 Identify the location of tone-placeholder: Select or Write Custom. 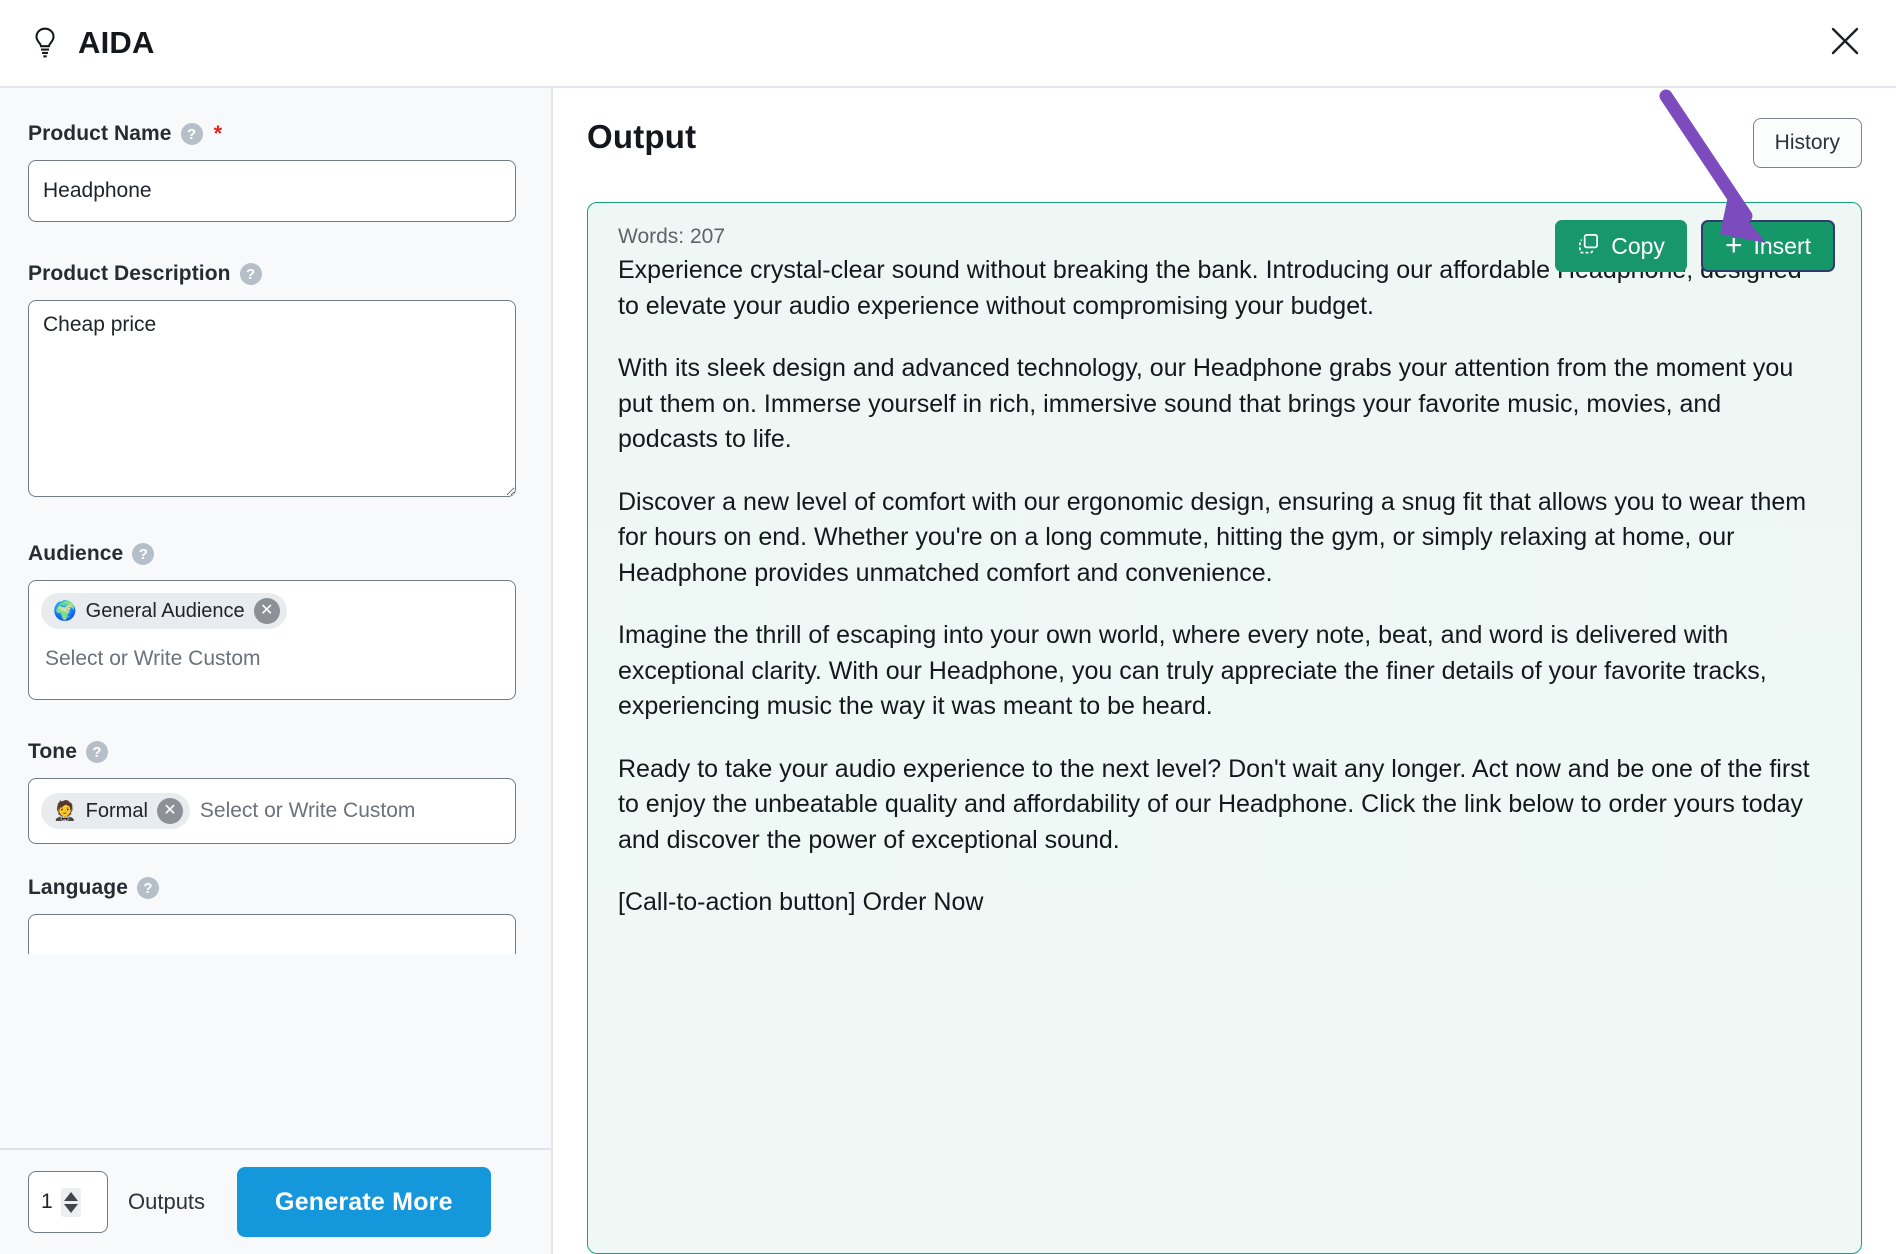
(308, 811).